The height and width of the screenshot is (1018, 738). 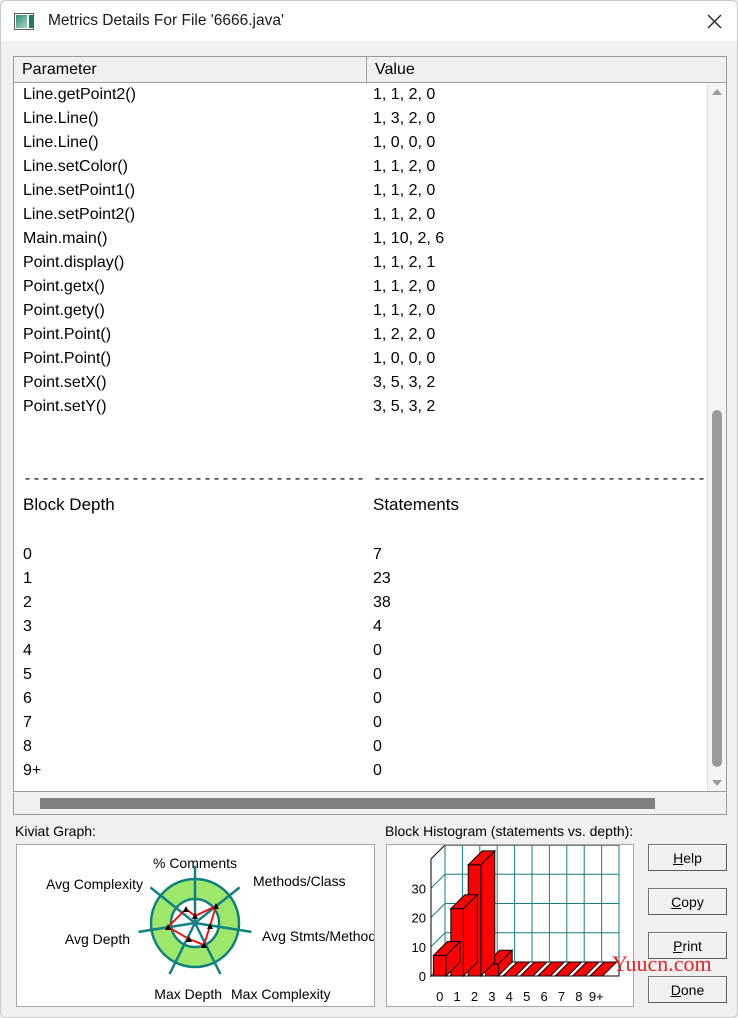 What do you see at coordinates (360, 95) in the screenshot?
I see `table-row: Line.getPoint2() 1, 1, 2, 0` at bounding box center [360, 95].